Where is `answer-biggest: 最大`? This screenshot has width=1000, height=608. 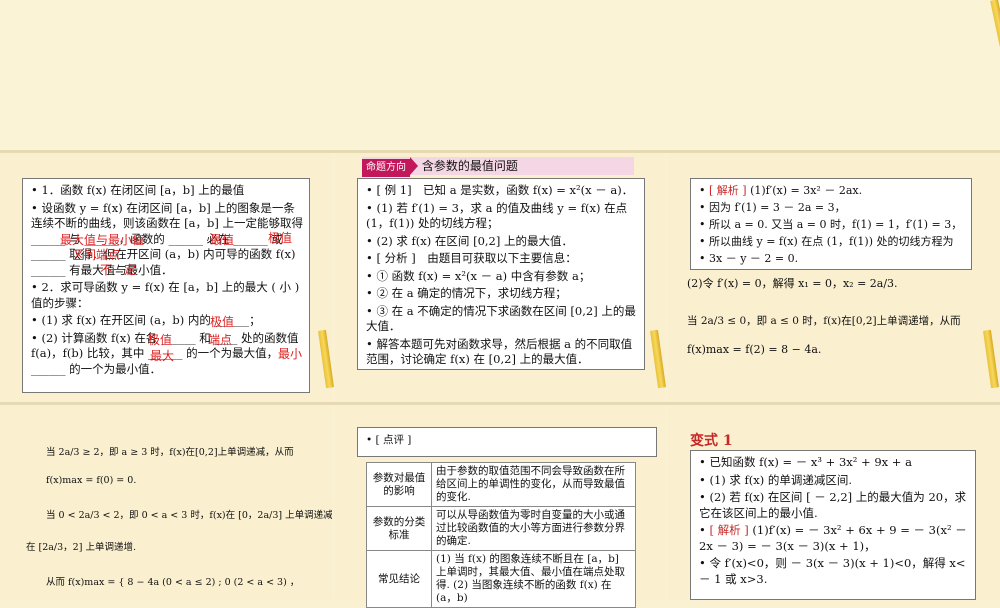 answer-biggest: 最大 is located at coordinates (162, 356).